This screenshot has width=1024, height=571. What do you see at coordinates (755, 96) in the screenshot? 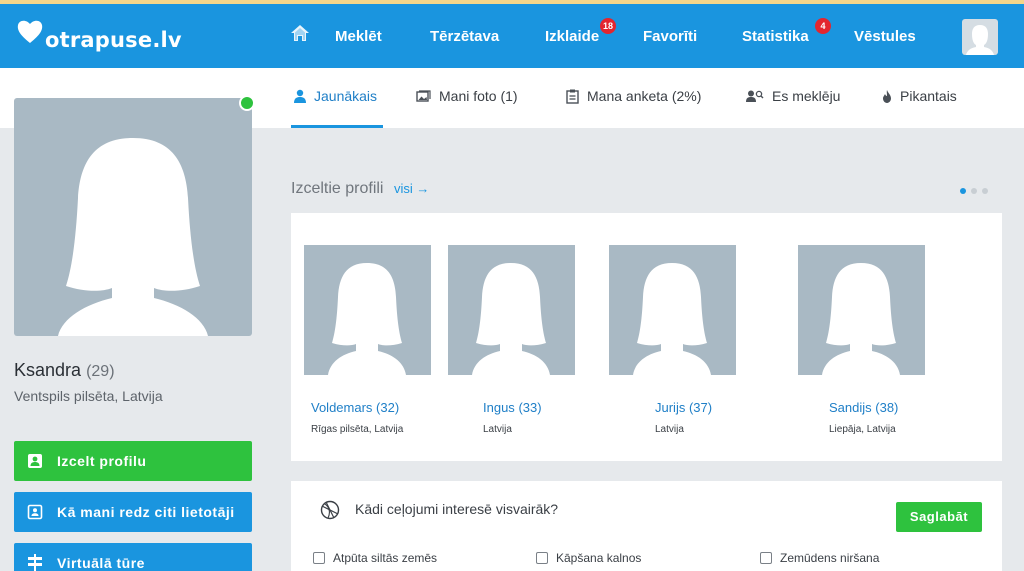
I see `people-search-icon` at bounding box center [755, 96].